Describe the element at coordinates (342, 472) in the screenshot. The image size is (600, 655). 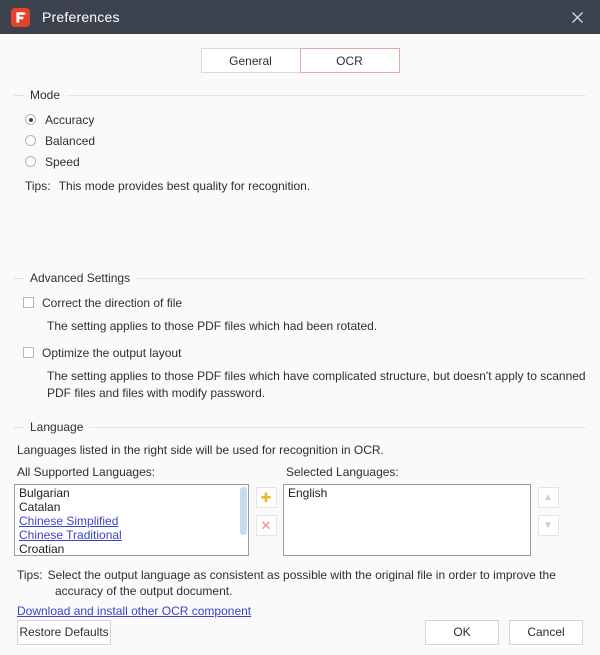
I see `selected-languages-caption: Selected Languages:` at that location.